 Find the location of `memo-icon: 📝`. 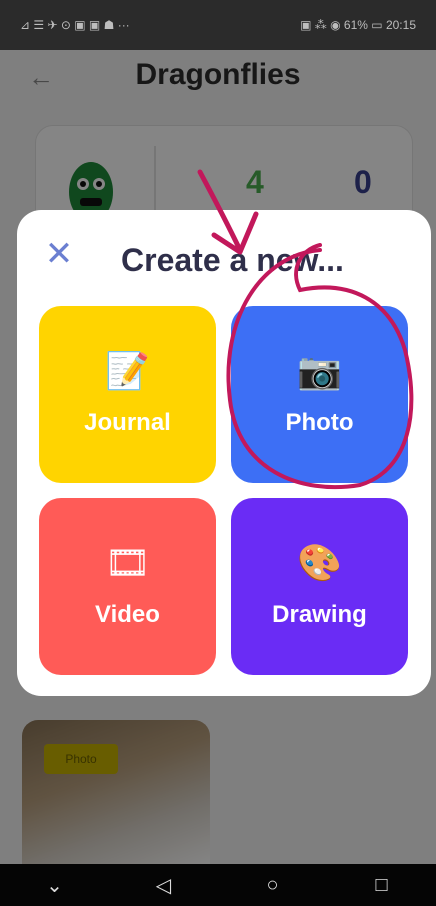

memo-icon: 📝 is located at coordinates (127, 370).